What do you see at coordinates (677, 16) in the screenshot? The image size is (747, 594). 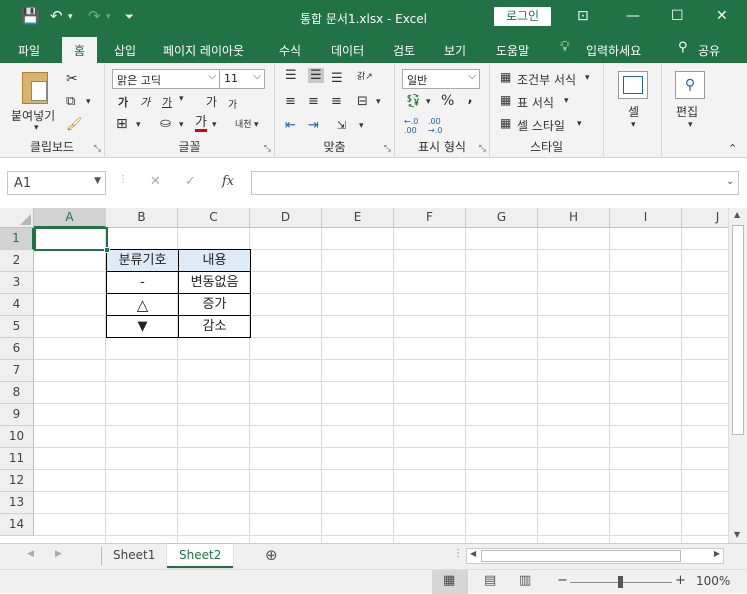 I see `maximize-icon: ☐` at bounding box center [677, 16].